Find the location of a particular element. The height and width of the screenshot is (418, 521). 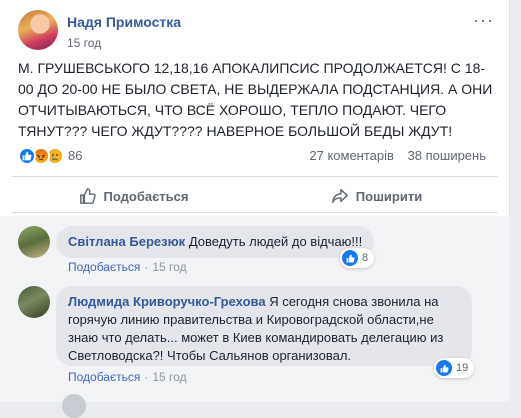

comment-text: Доведуть людей до відчаю!!! is located at coordinates (275, 241).